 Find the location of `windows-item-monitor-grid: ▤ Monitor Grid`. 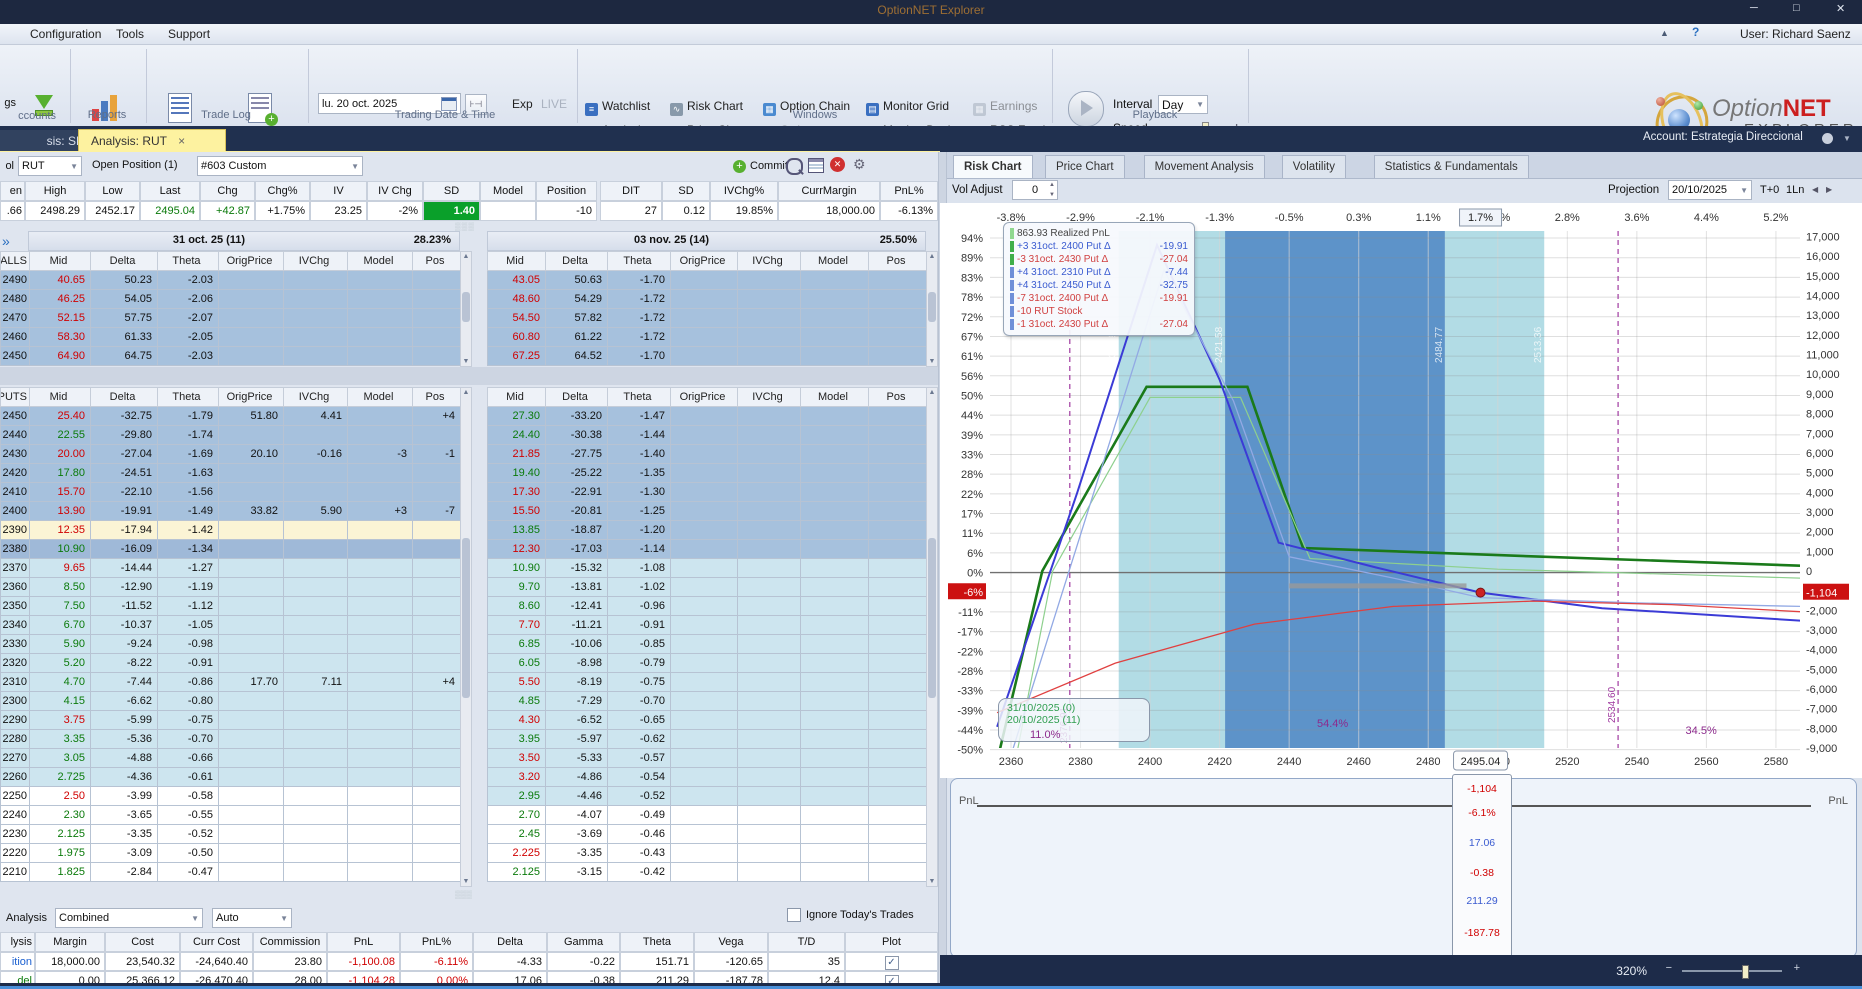

windows-item-monitor-grid: ▤ Monitor Grid is located at coordinates (907, 107).